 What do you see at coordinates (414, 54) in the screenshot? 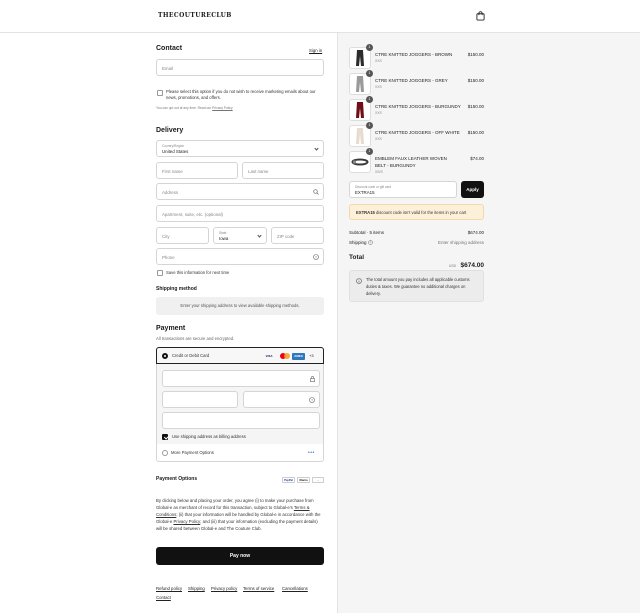
I see `product-name: CTRE KNITTED JOGGERS - BROWN` at bounding box center [414, 54].